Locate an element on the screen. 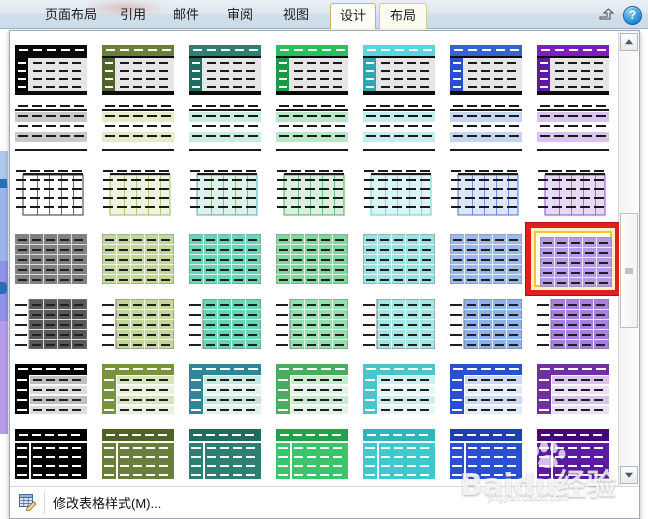  scrollbar-grip-icon is located at coordinates (629, 271).